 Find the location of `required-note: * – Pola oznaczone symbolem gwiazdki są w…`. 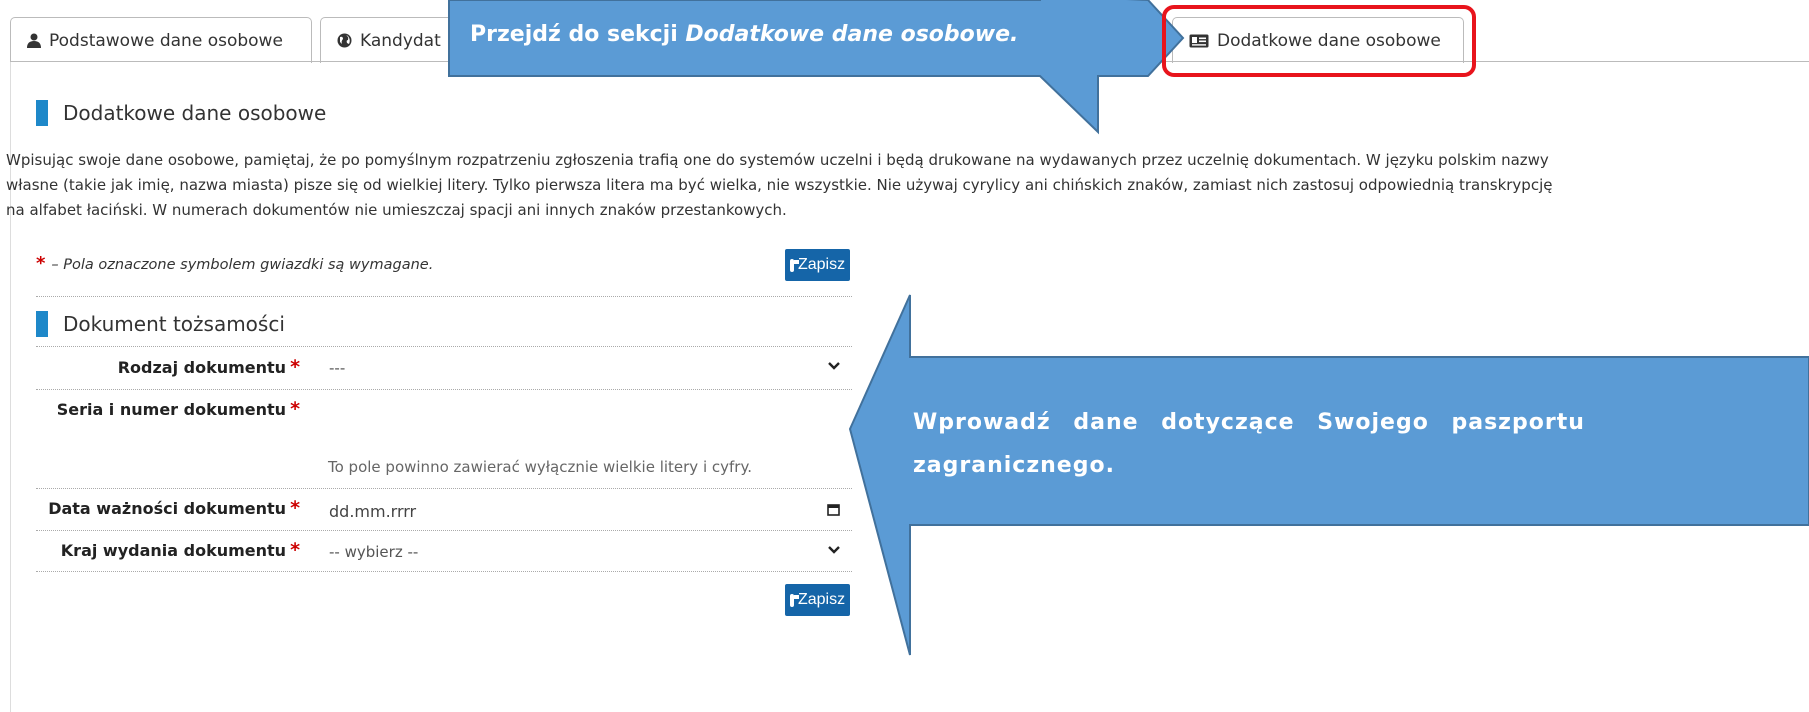

required-note: * – Pola oznaczone symbolem gwiazdki są w… is located at coordinates (234, 263).